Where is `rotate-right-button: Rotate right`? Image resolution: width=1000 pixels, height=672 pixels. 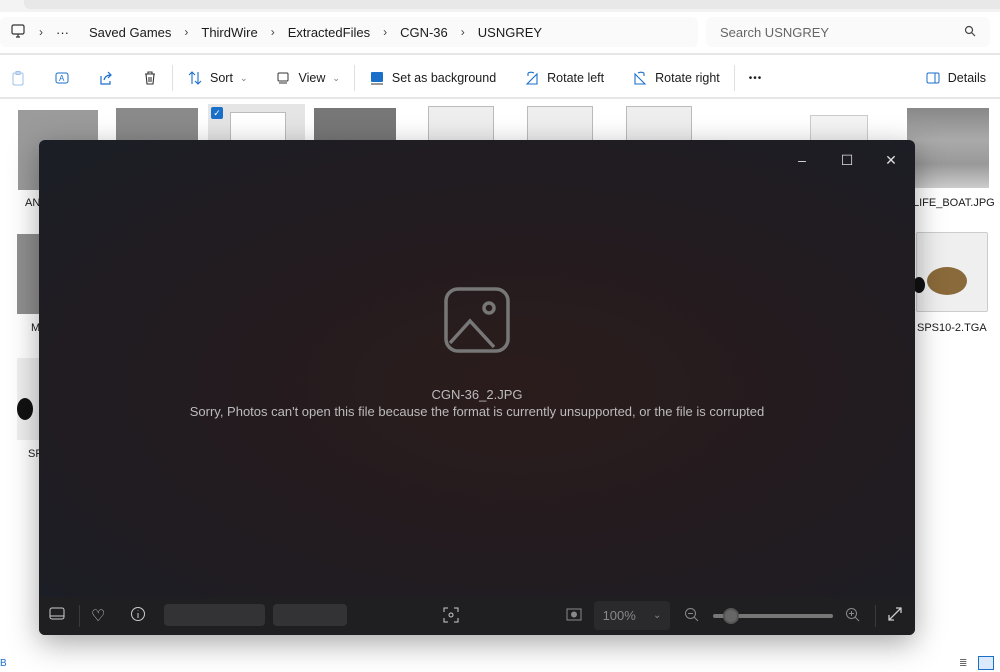
rotate-right-button: Rotate right is located at coordinates (676, 78).